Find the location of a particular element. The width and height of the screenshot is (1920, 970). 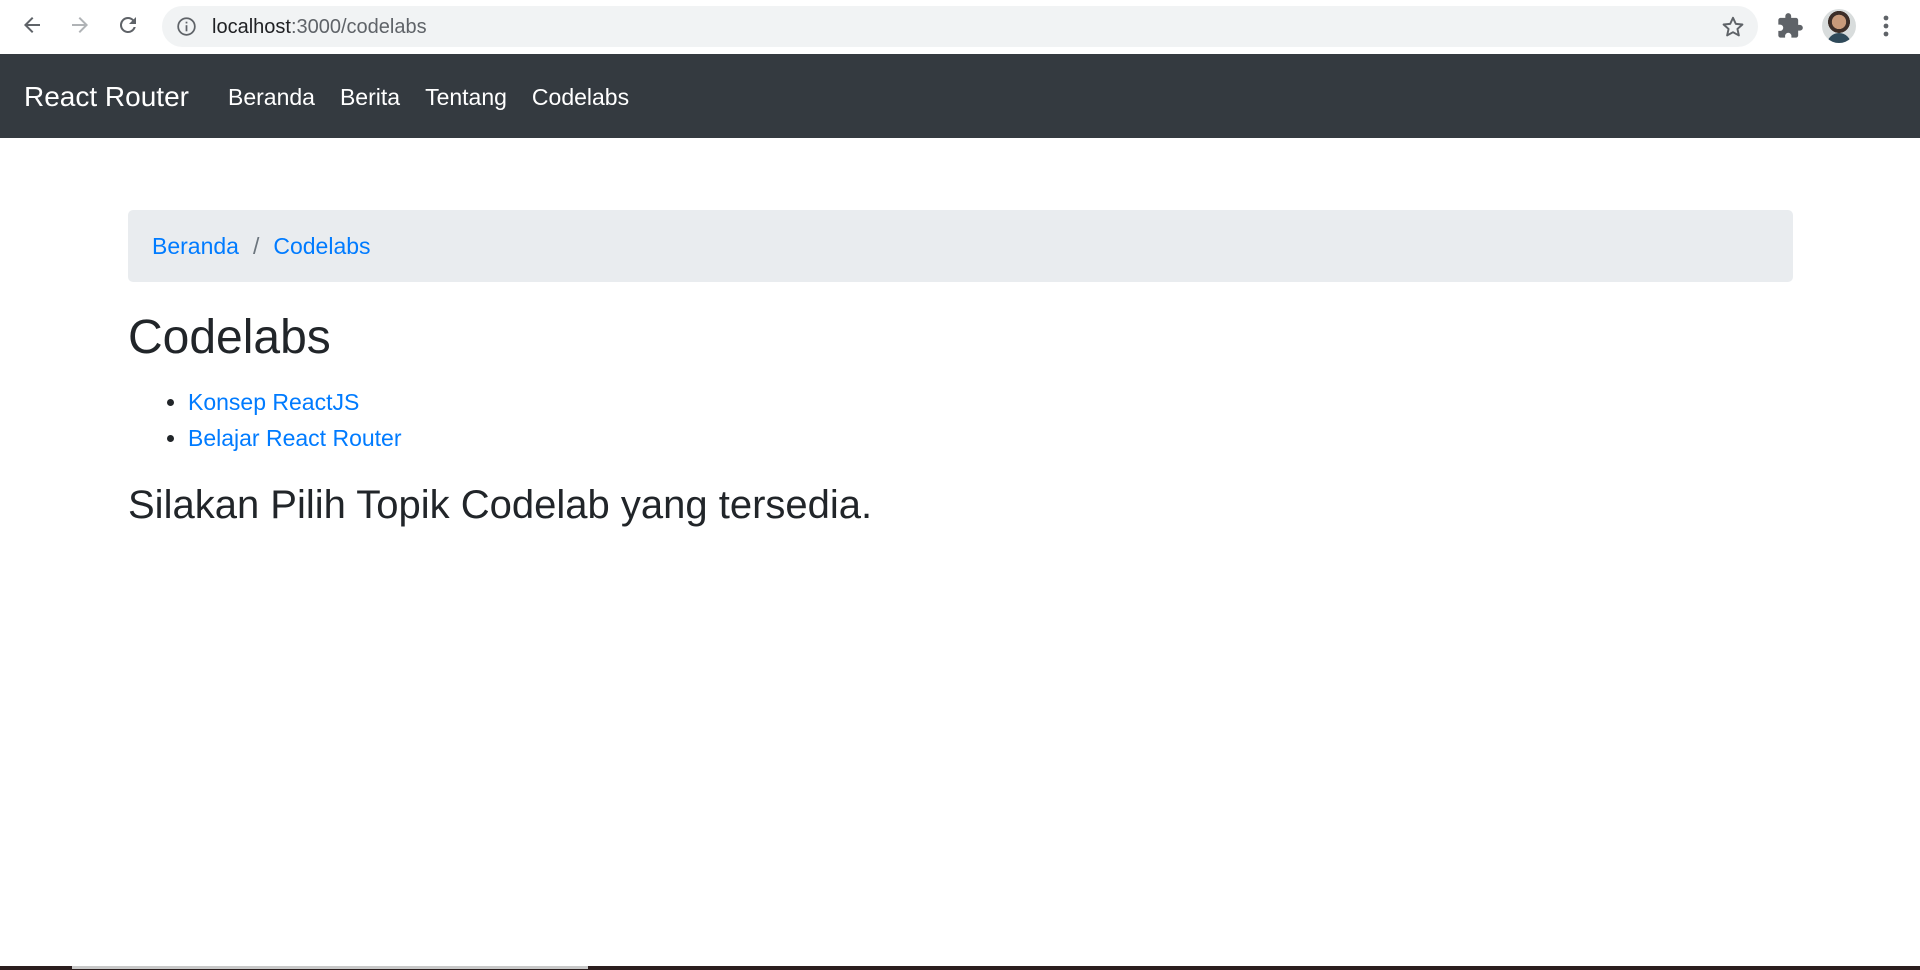

arrow-left-icon is located at coordinates (32, 25).